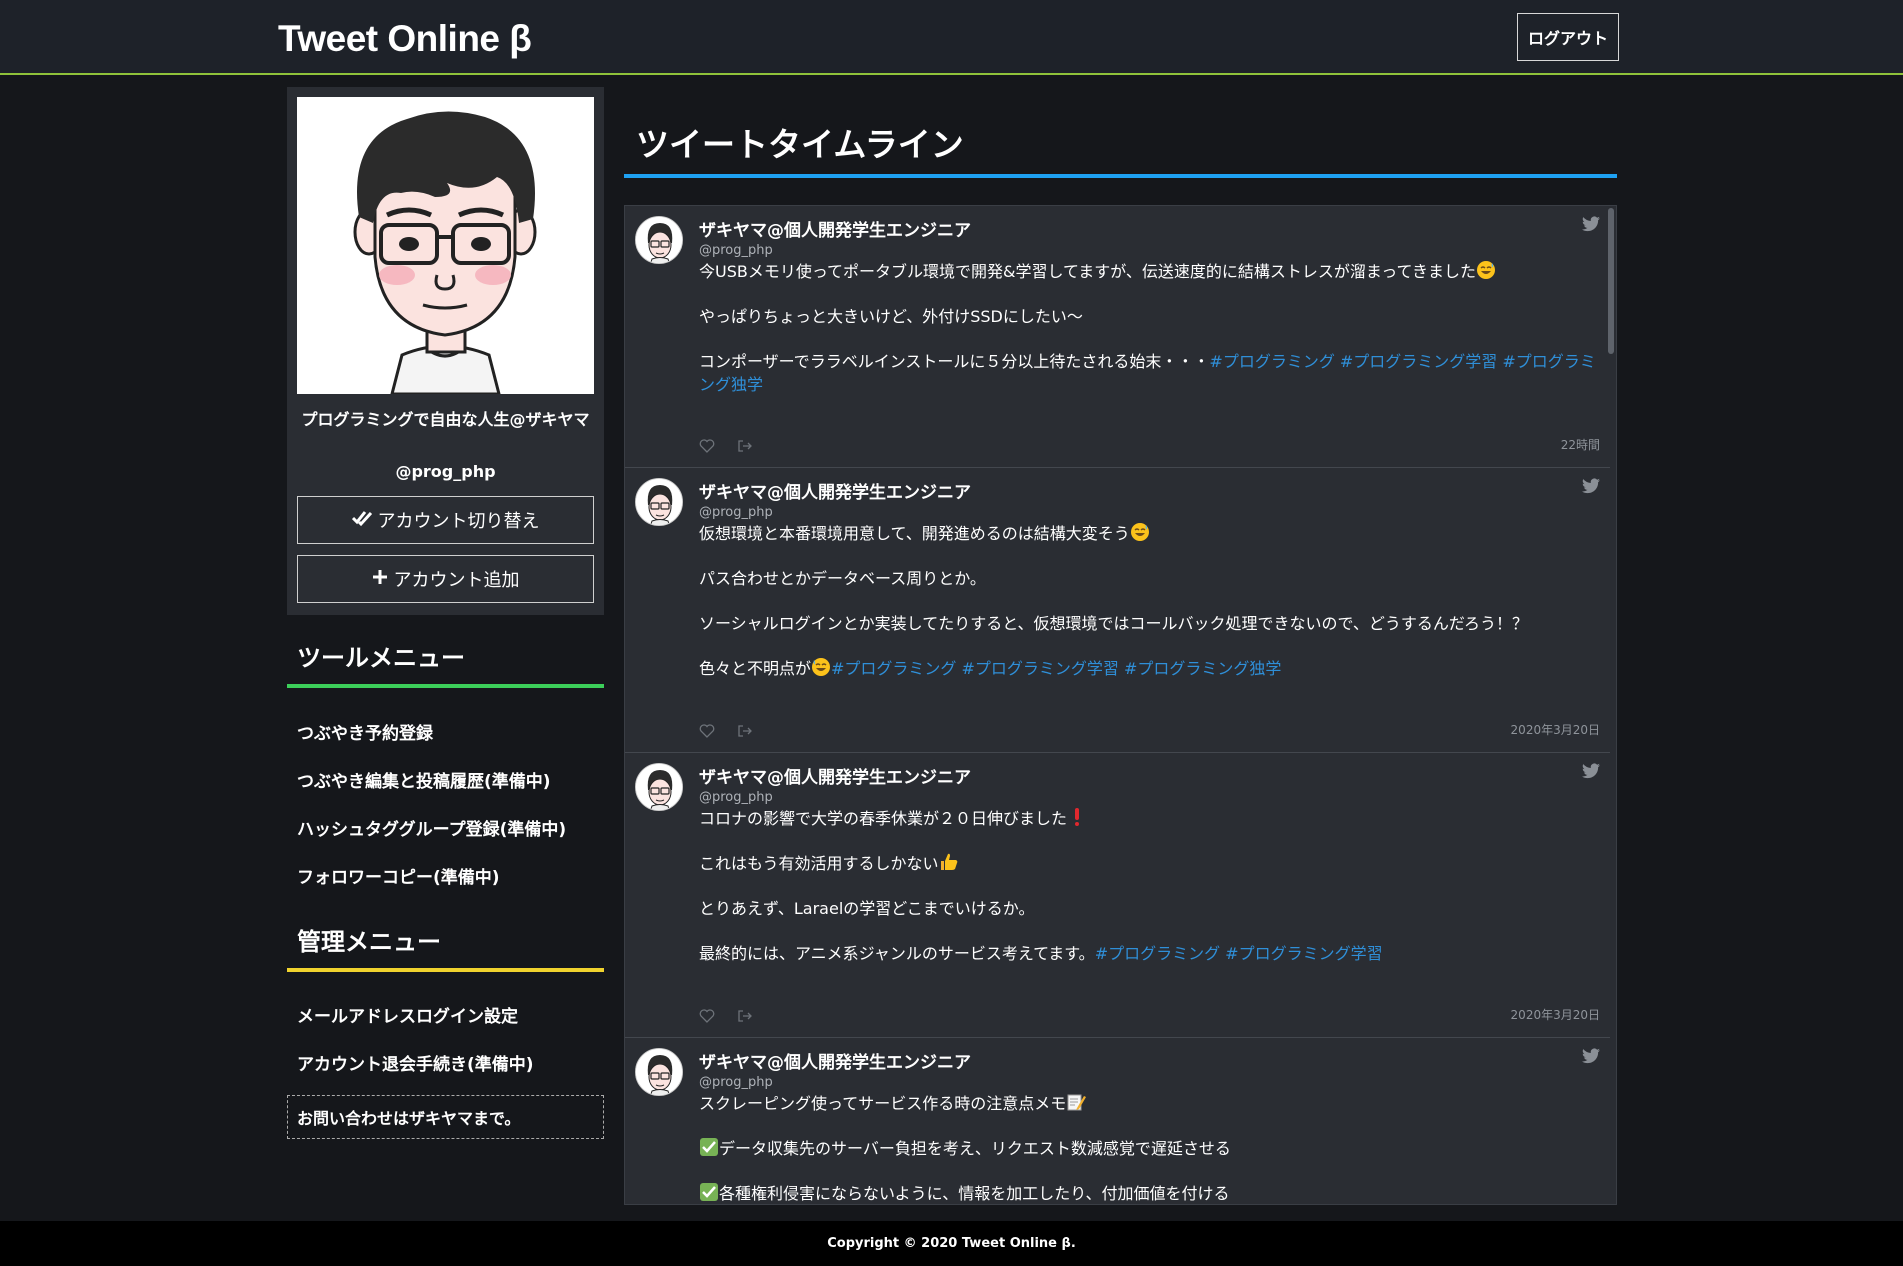  I want to click on profile-handle: @prog_php, so click(445, 471).